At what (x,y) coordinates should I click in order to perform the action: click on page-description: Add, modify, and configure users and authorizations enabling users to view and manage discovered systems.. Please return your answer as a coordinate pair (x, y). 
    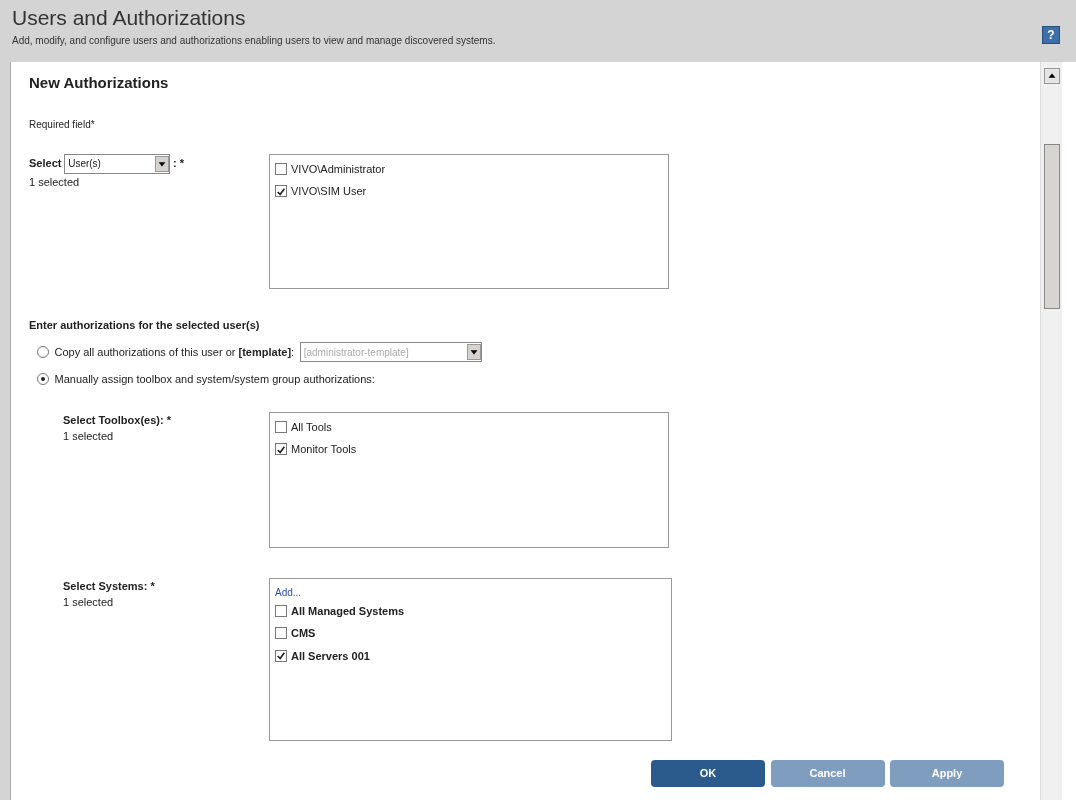
    Looking at the image, I should click on (254, 41).